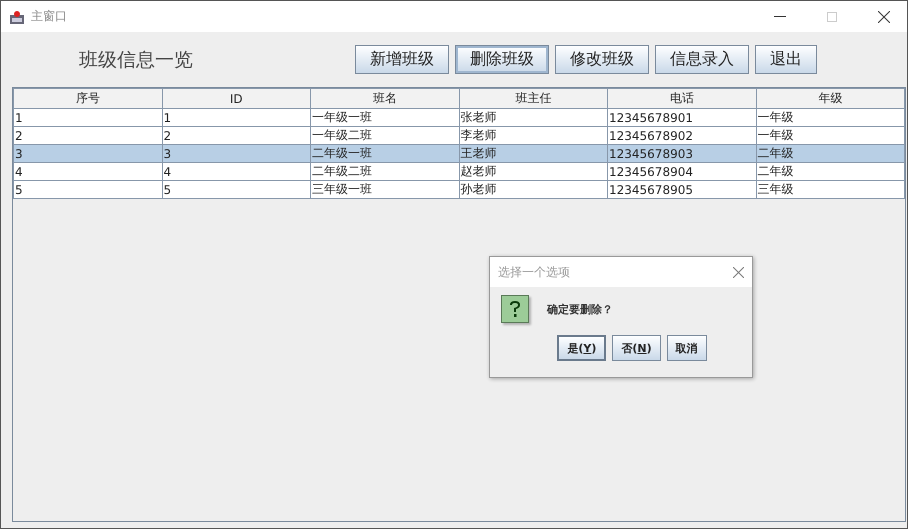 This screenshot has width=908, height=529. What do you see at coordinates (533, 117) in the screenshot?
I see `table-cell: 张老师` at bounding box center [533, 117].